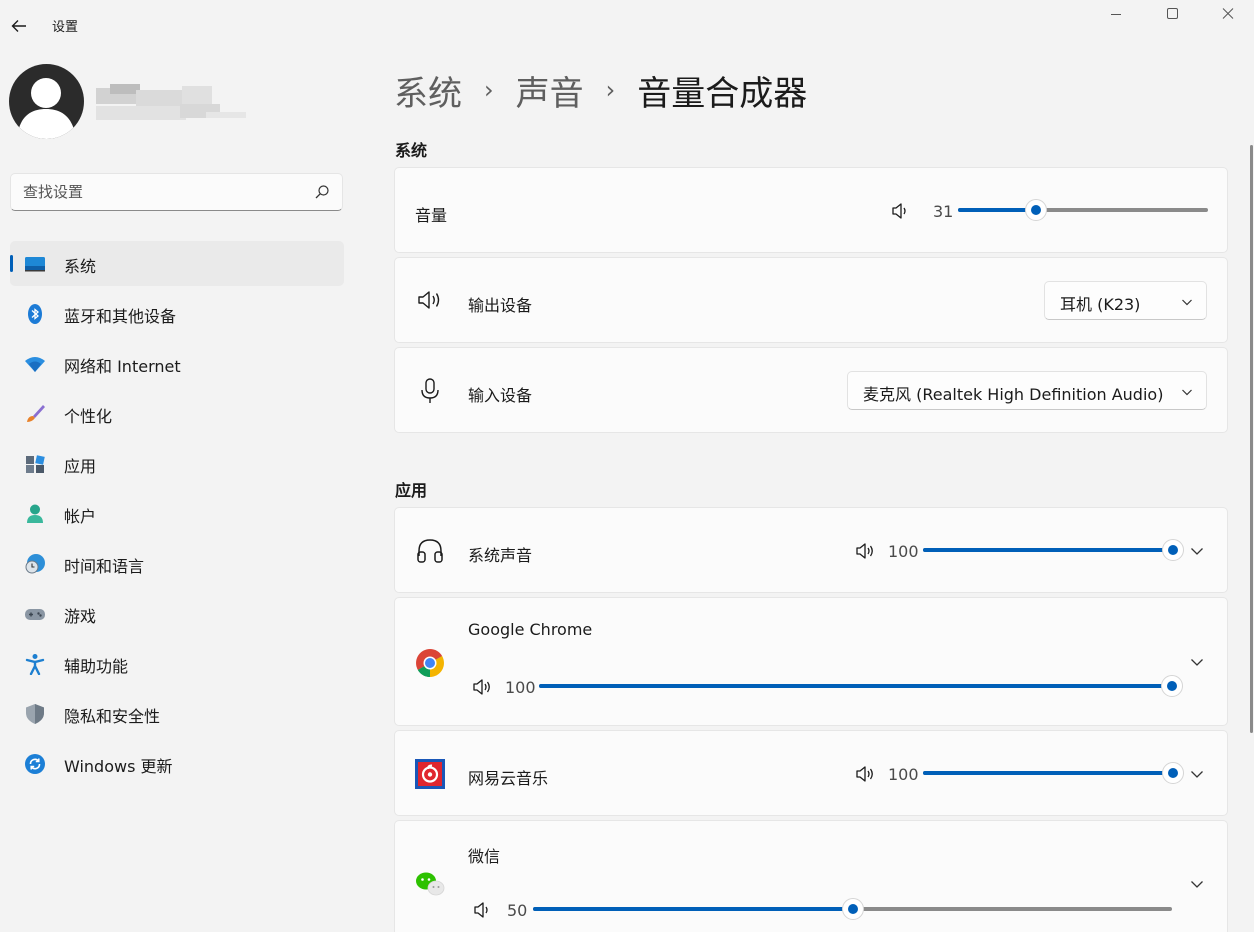  I want to click on back-button, so click(20, 26).